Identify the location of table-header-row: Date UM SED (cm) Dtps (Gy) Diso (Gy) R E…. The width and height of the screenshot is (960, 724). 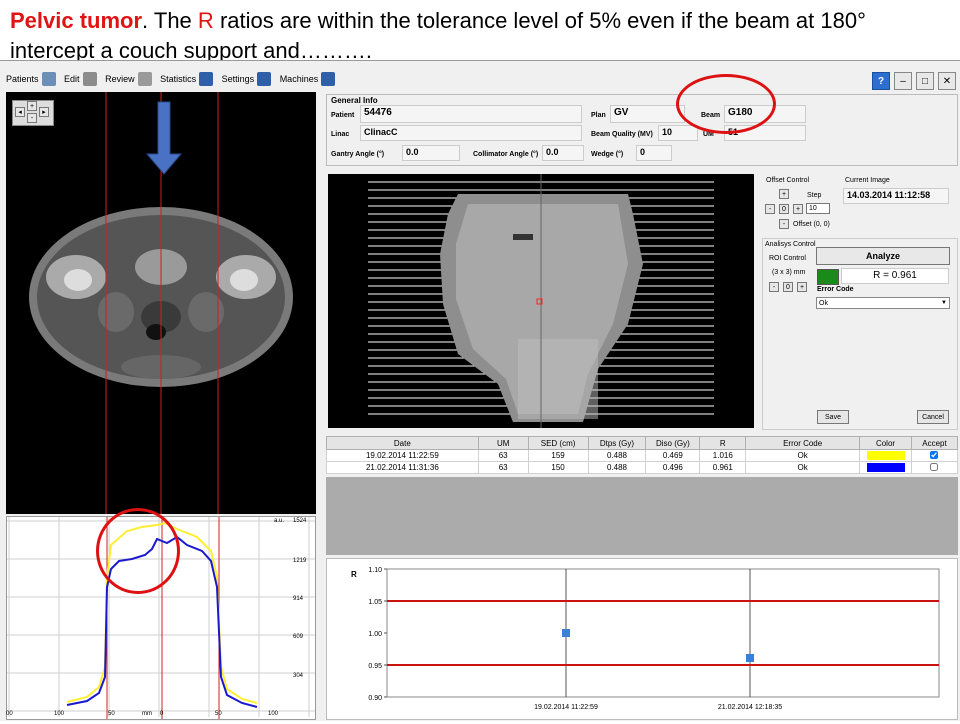
(642, 443).